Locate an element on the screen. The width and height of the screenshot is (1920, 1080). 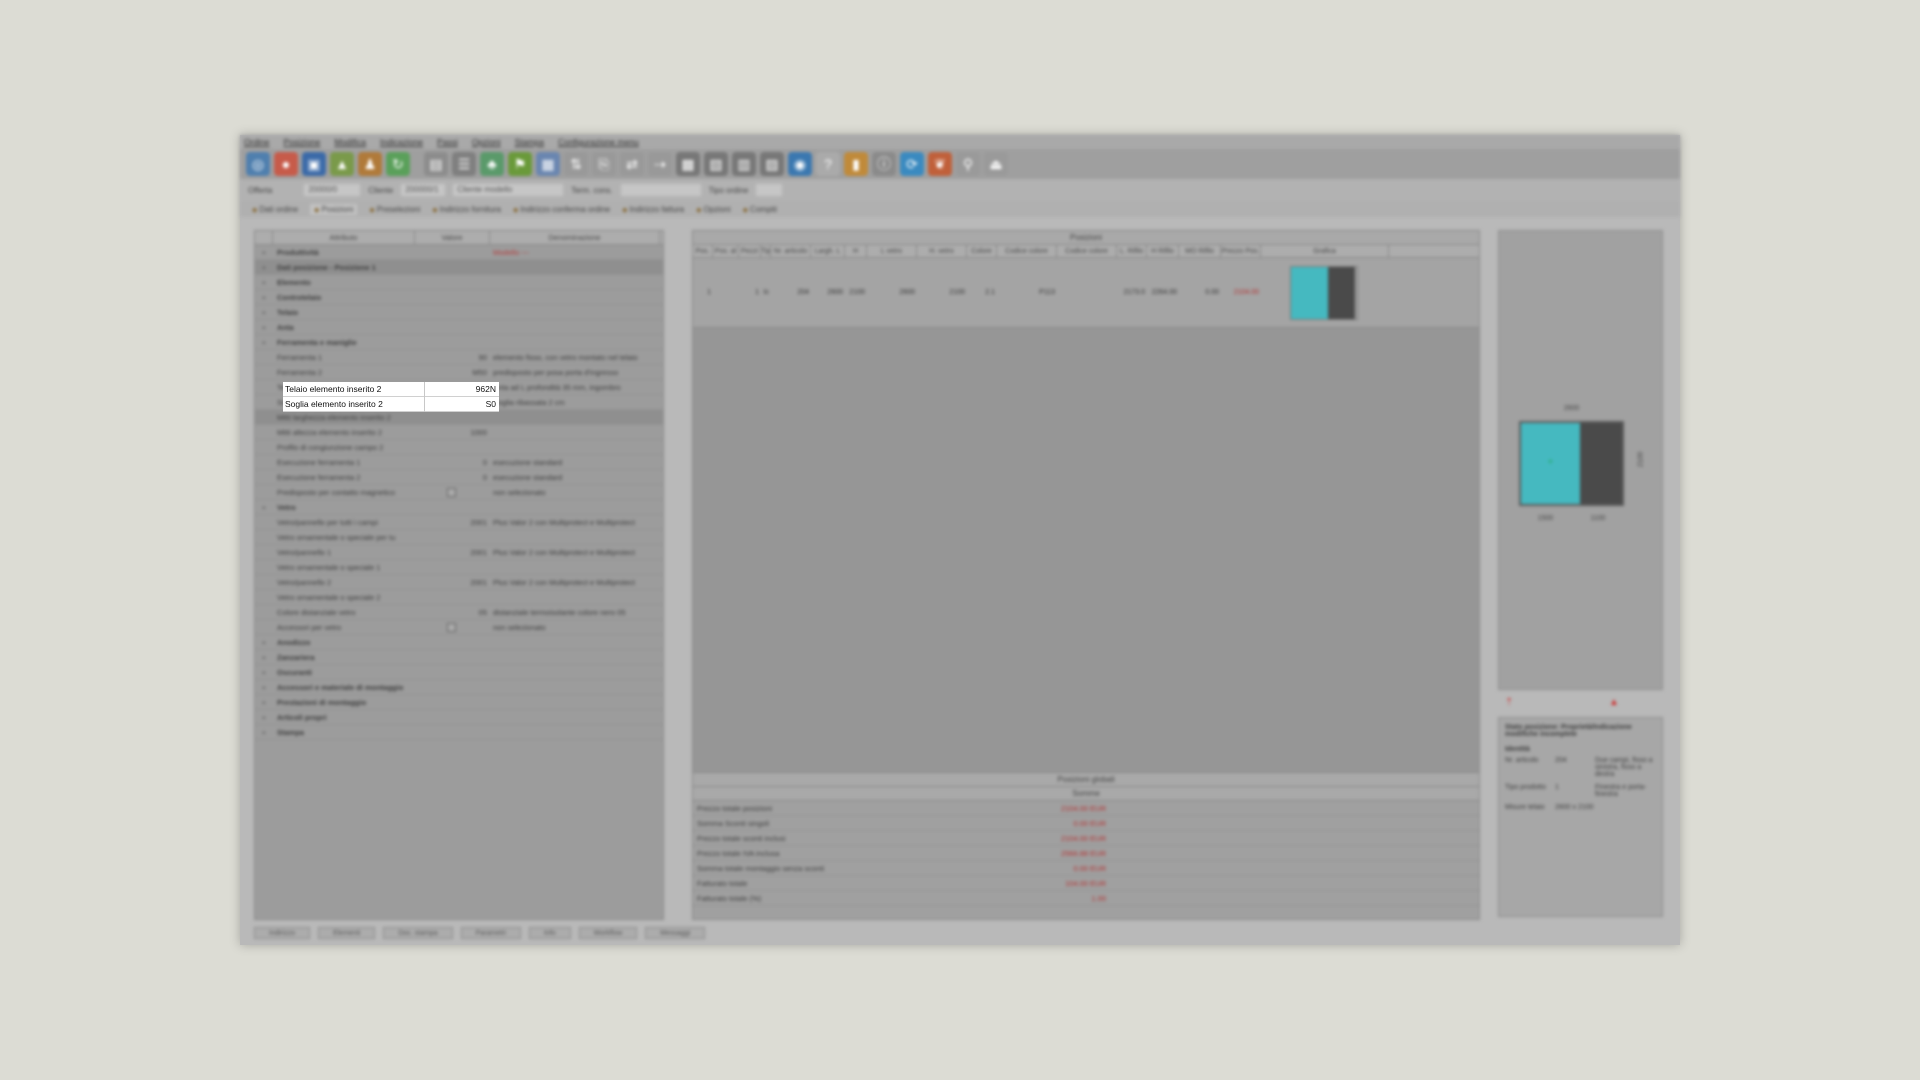
bottom-tab-4: Info is located at coordinates (549, 933).